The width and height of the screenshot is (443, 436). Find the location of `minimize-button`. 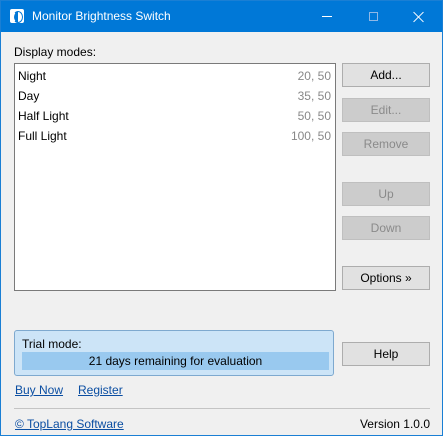

minimize-button is located at coordinates (327, 16).